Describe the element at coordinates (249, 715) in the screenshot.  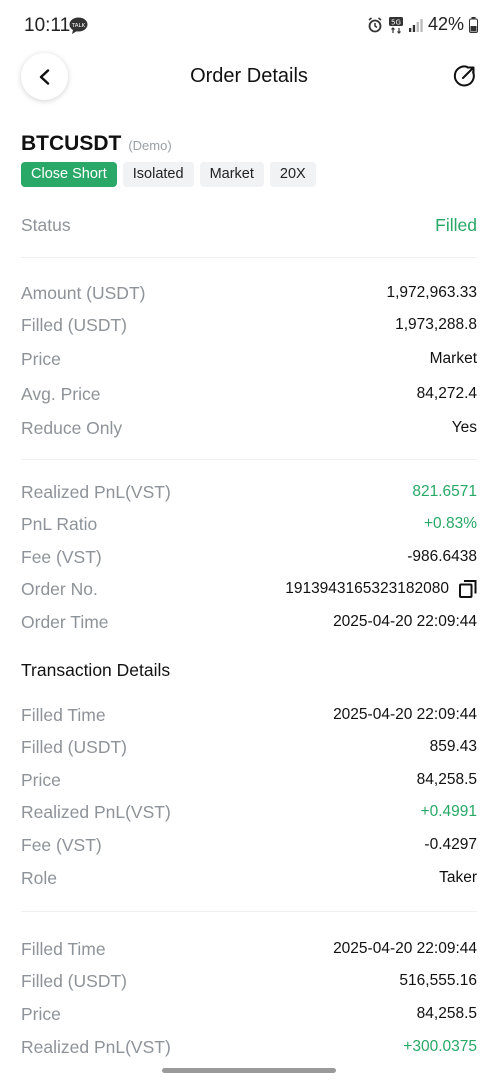
I see `tx1-filled-time-row: Filled Time 2025-04-20 22:09:44` at that location.